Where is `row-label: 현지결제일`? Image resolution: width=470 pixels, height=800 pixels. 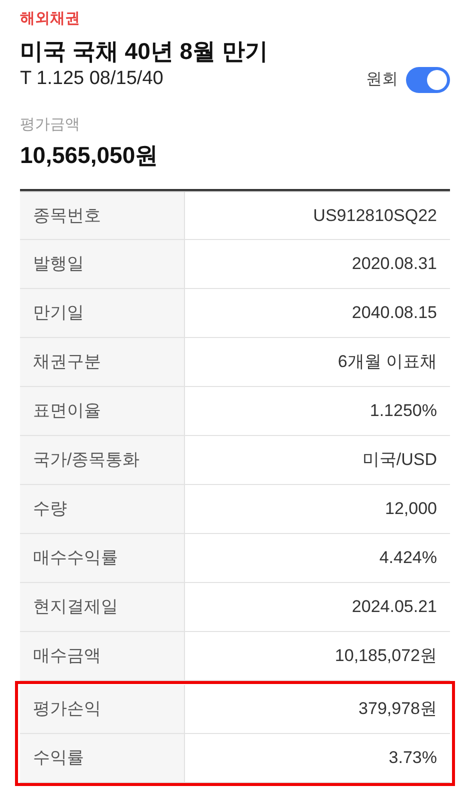 row-label: 현지결제일 is located at coordinates (102, 606).